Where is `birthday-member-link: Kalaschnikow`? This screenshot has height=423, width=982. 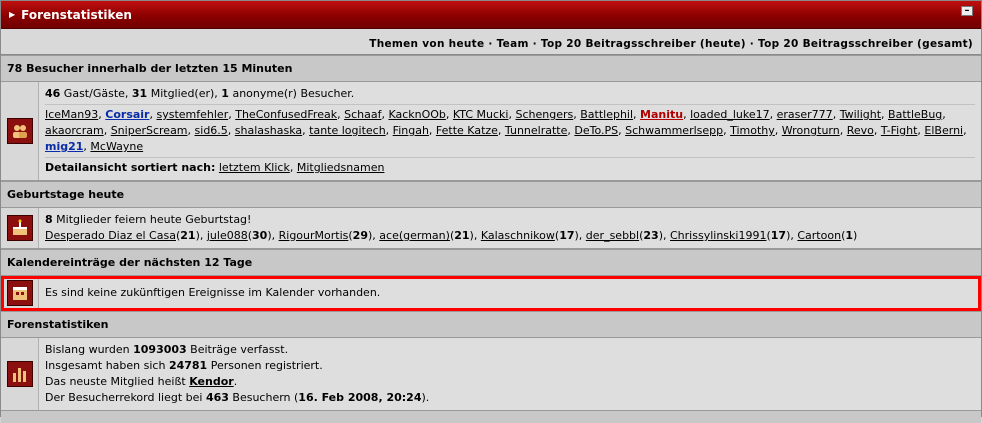
birthday-member-link: Kalaschnikow is located at coordinates (518, 235).